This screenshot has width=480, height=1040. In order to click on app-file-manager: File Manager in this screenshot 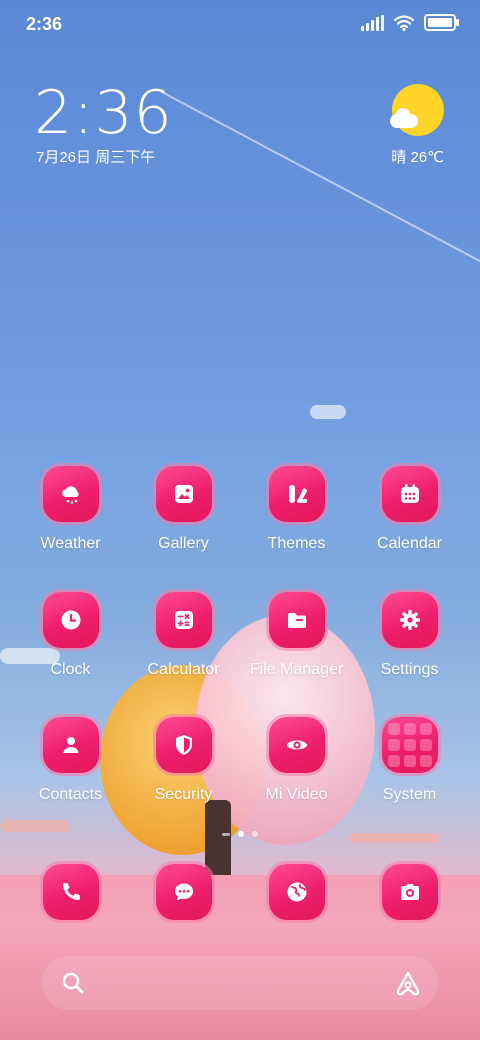, I will do `click(296, 635)`.